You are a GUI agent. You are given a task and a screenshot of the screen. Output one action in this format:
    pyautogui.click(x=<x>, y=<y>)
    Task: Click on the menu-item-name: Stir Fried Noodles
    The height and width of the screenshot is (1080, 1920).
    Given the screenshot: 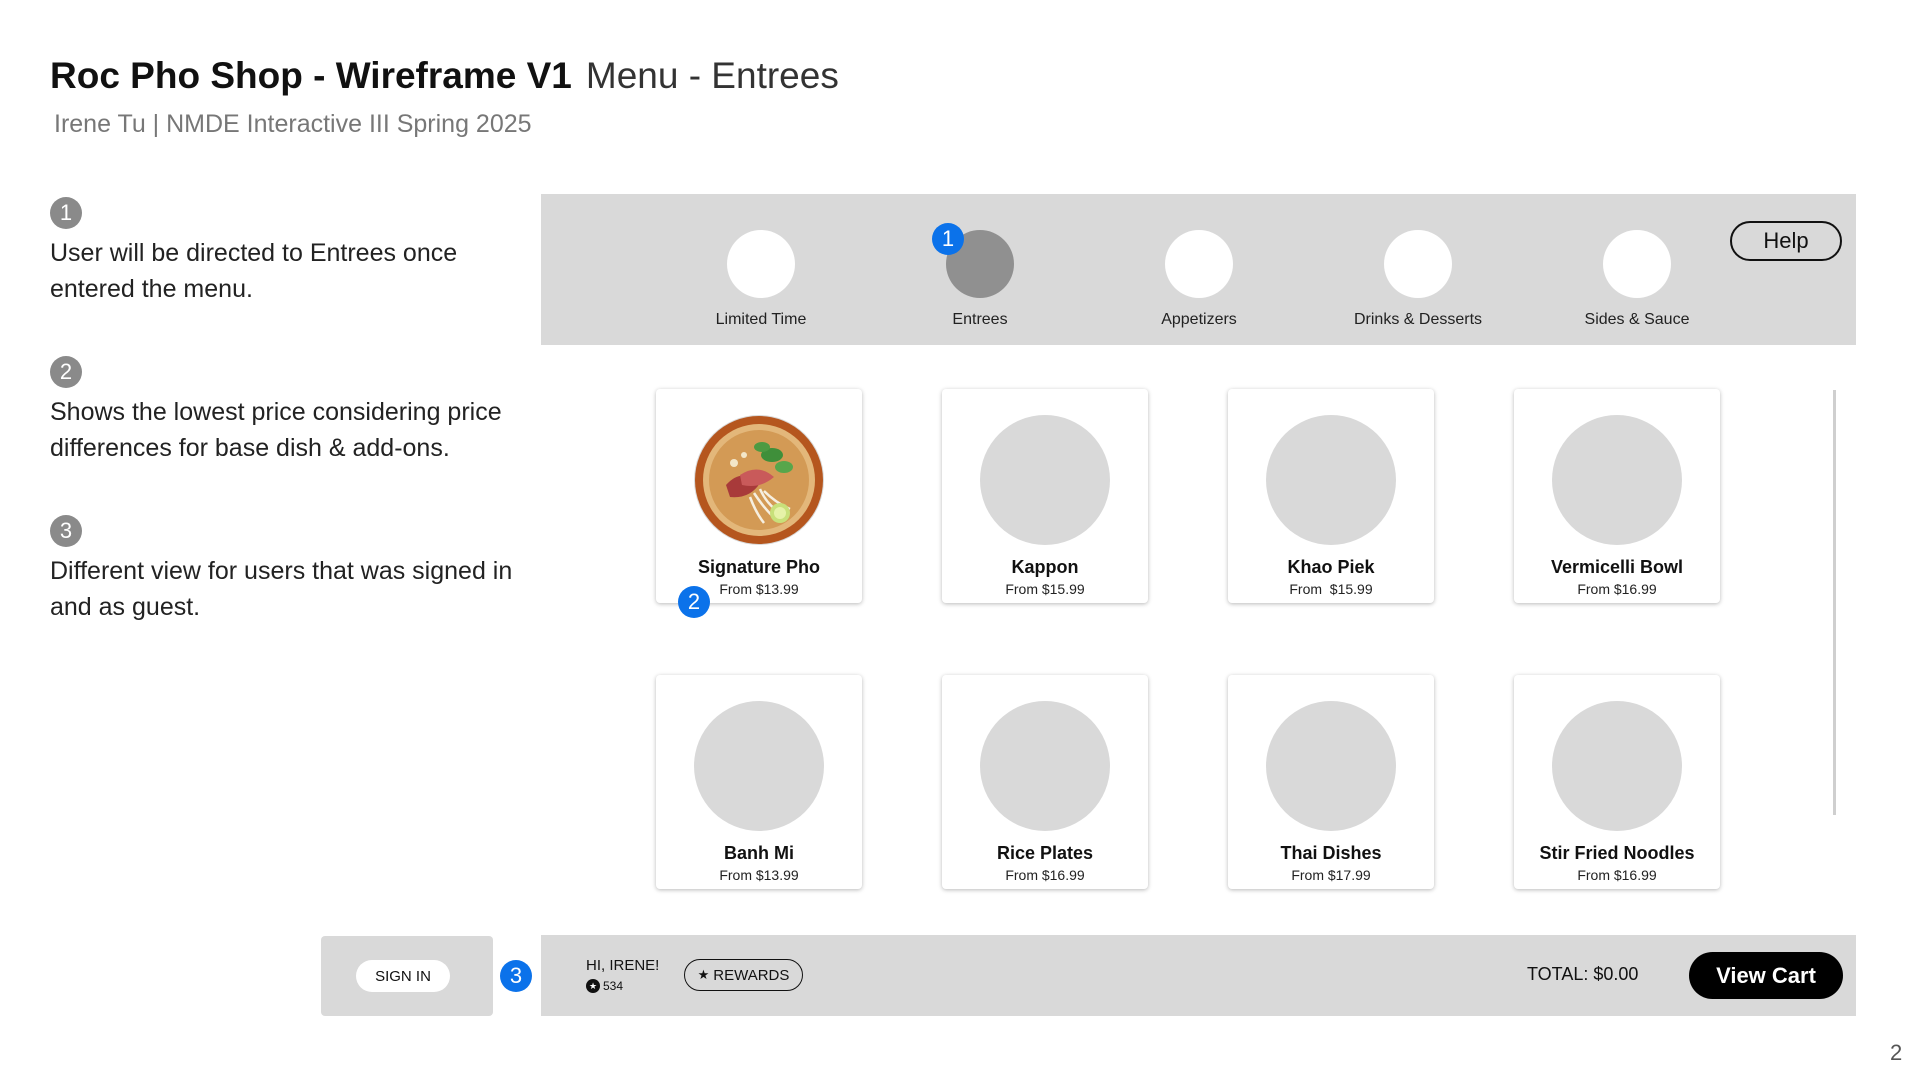 What is the action you would take?
    pyautogui.click(x=1617, y=853)
    